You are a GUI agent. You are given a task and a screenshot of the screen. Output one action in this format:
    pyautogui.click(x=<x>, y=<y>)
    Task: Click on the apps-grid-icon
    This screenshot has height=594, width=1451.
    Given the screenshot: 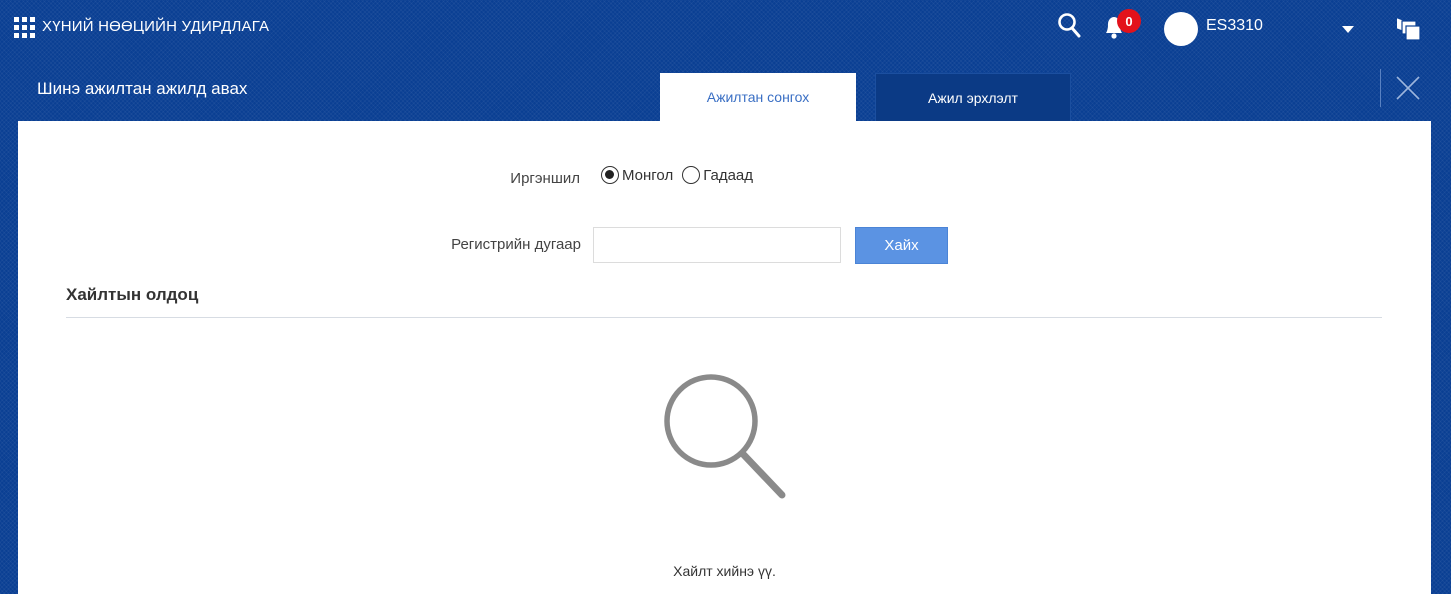 What is the action you would take?
    pyautogui.click(x=24, y=27)
    